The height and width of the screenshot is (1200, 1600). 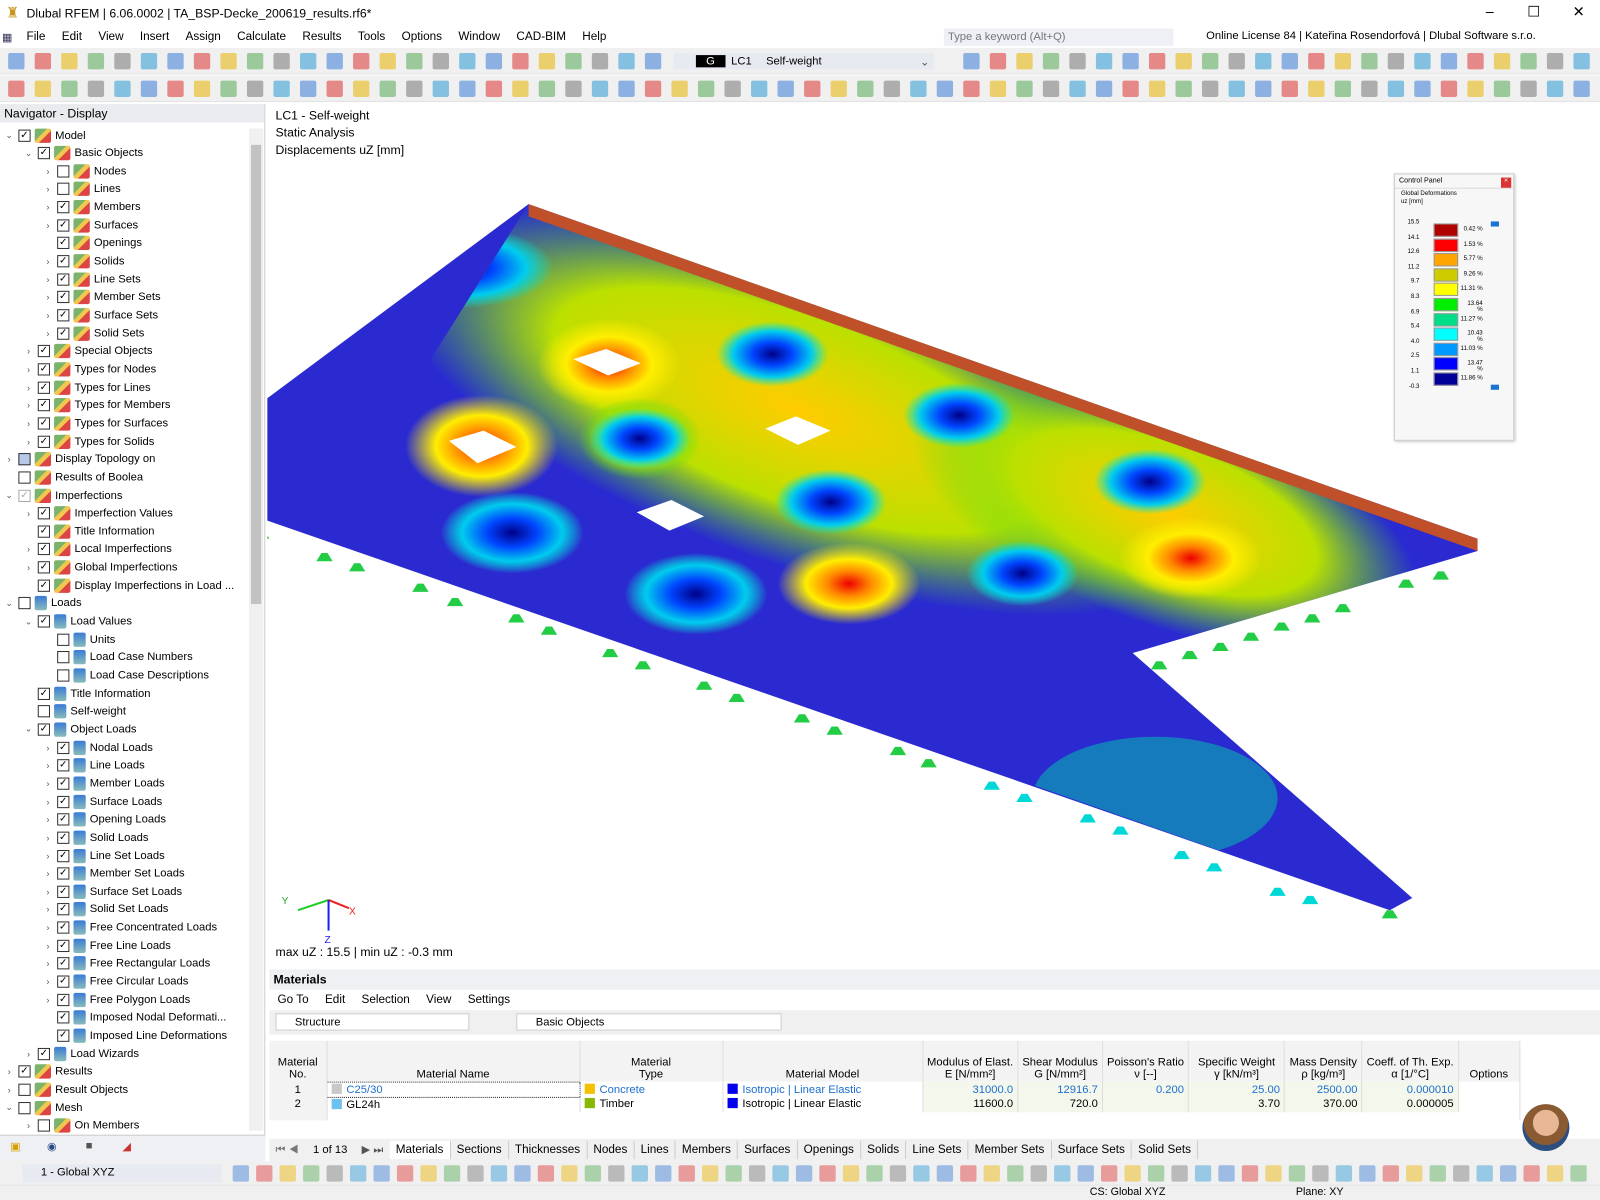 What do you see at coordinates (541, 37) in the screenshot?
I see `menu-cad-bim: CAD-BIM` at bounding box center [541, 37].